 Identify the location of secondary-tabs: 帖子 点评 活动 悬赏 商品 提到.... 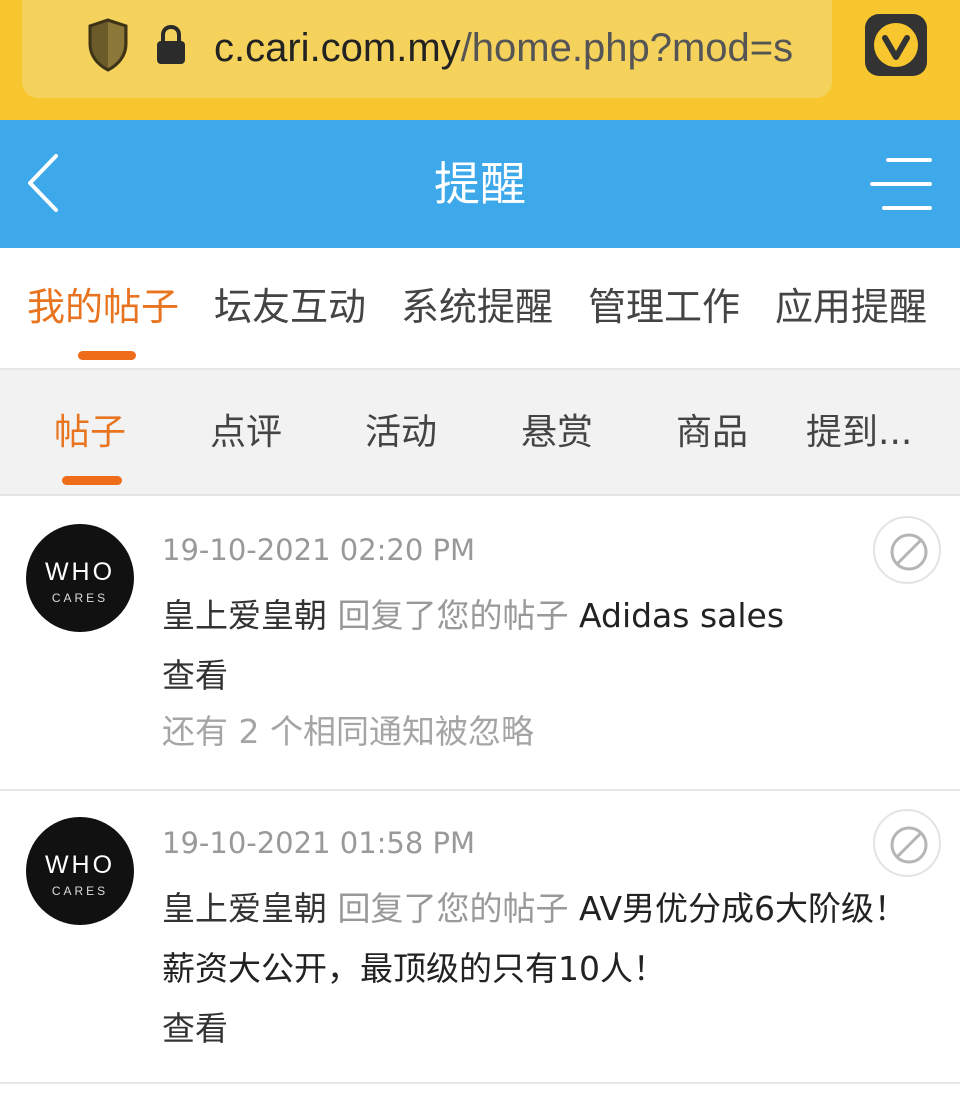
(480, 433).